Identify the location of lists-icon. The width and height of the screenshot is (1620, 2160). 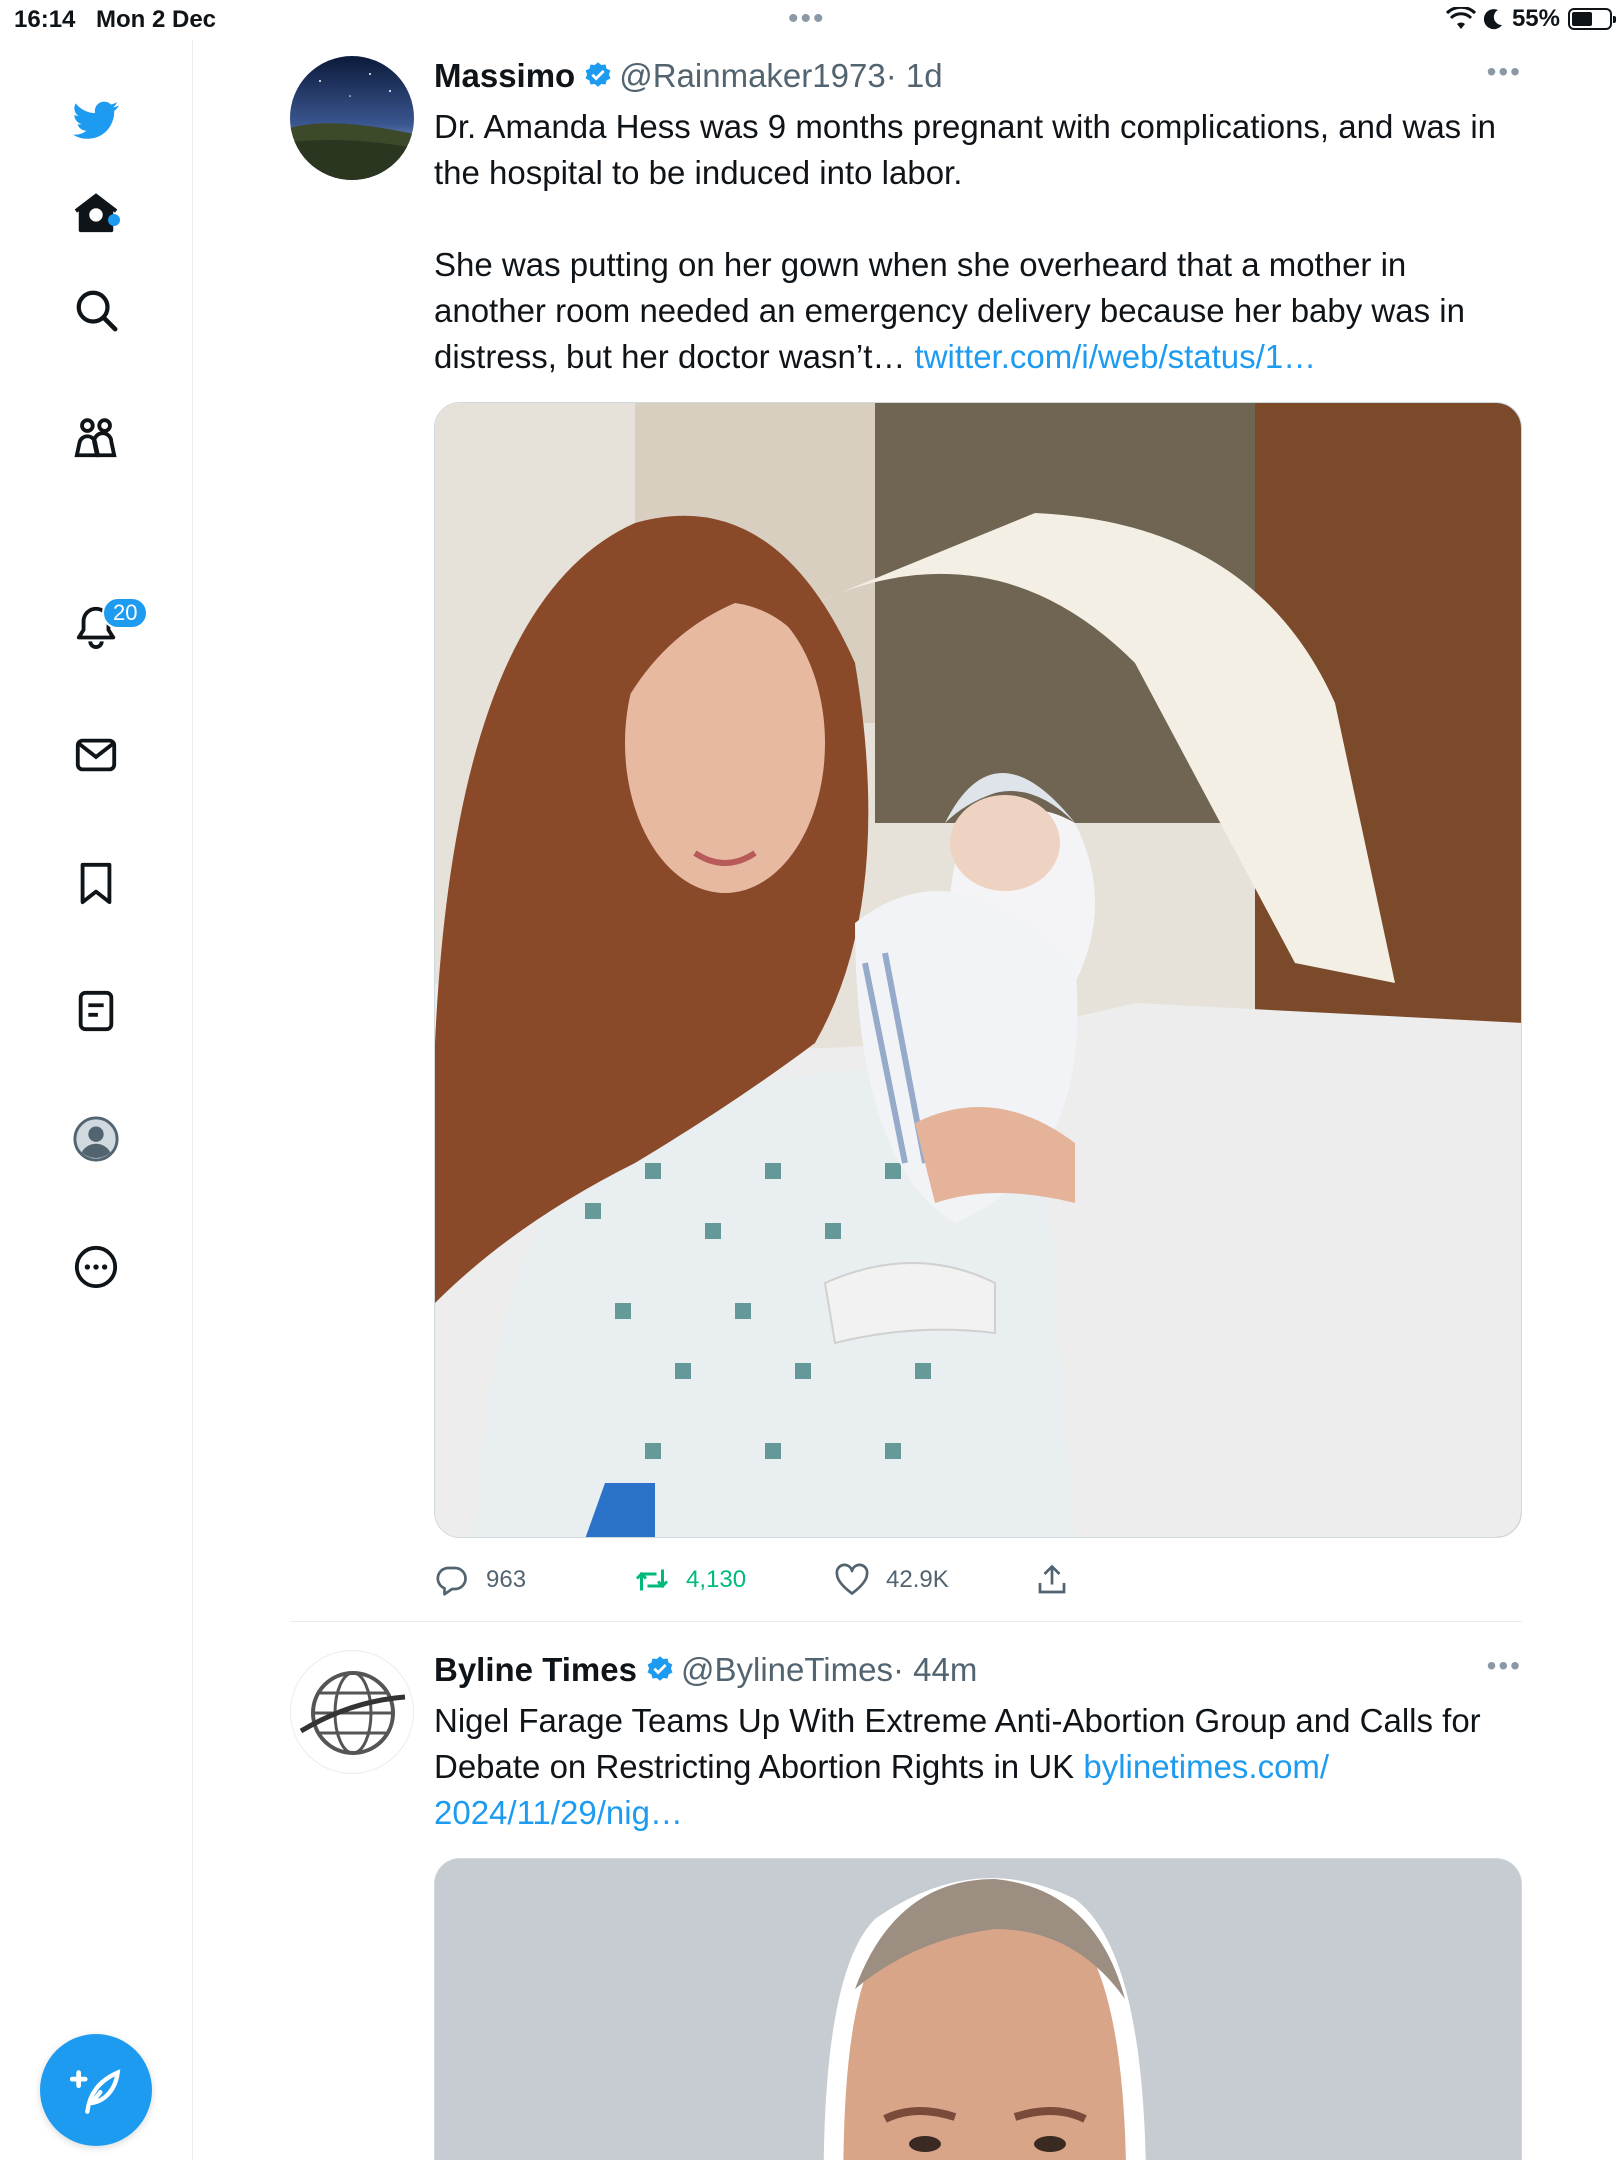
(96, 1011).